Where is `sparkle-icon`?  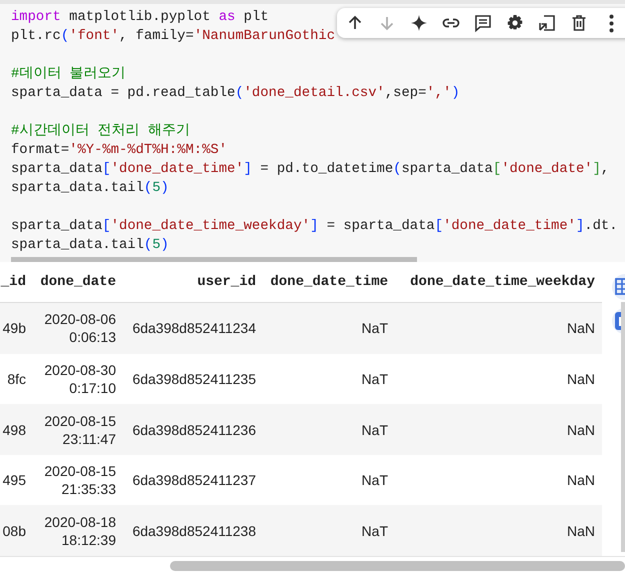
sparkle-icon is located at coordinates (419, 23).